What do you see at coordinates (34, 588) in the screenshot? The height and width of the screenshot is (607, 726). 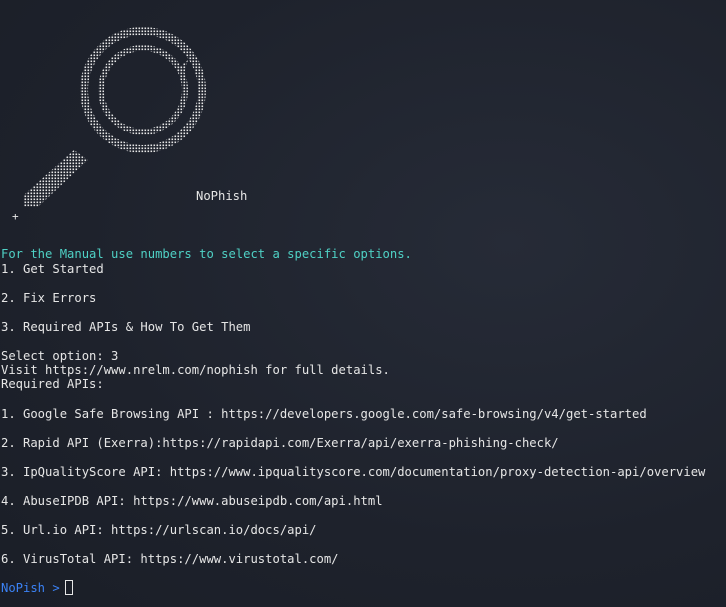 I see `command-prompt: NoPish >` at bounding box center [34, 588].